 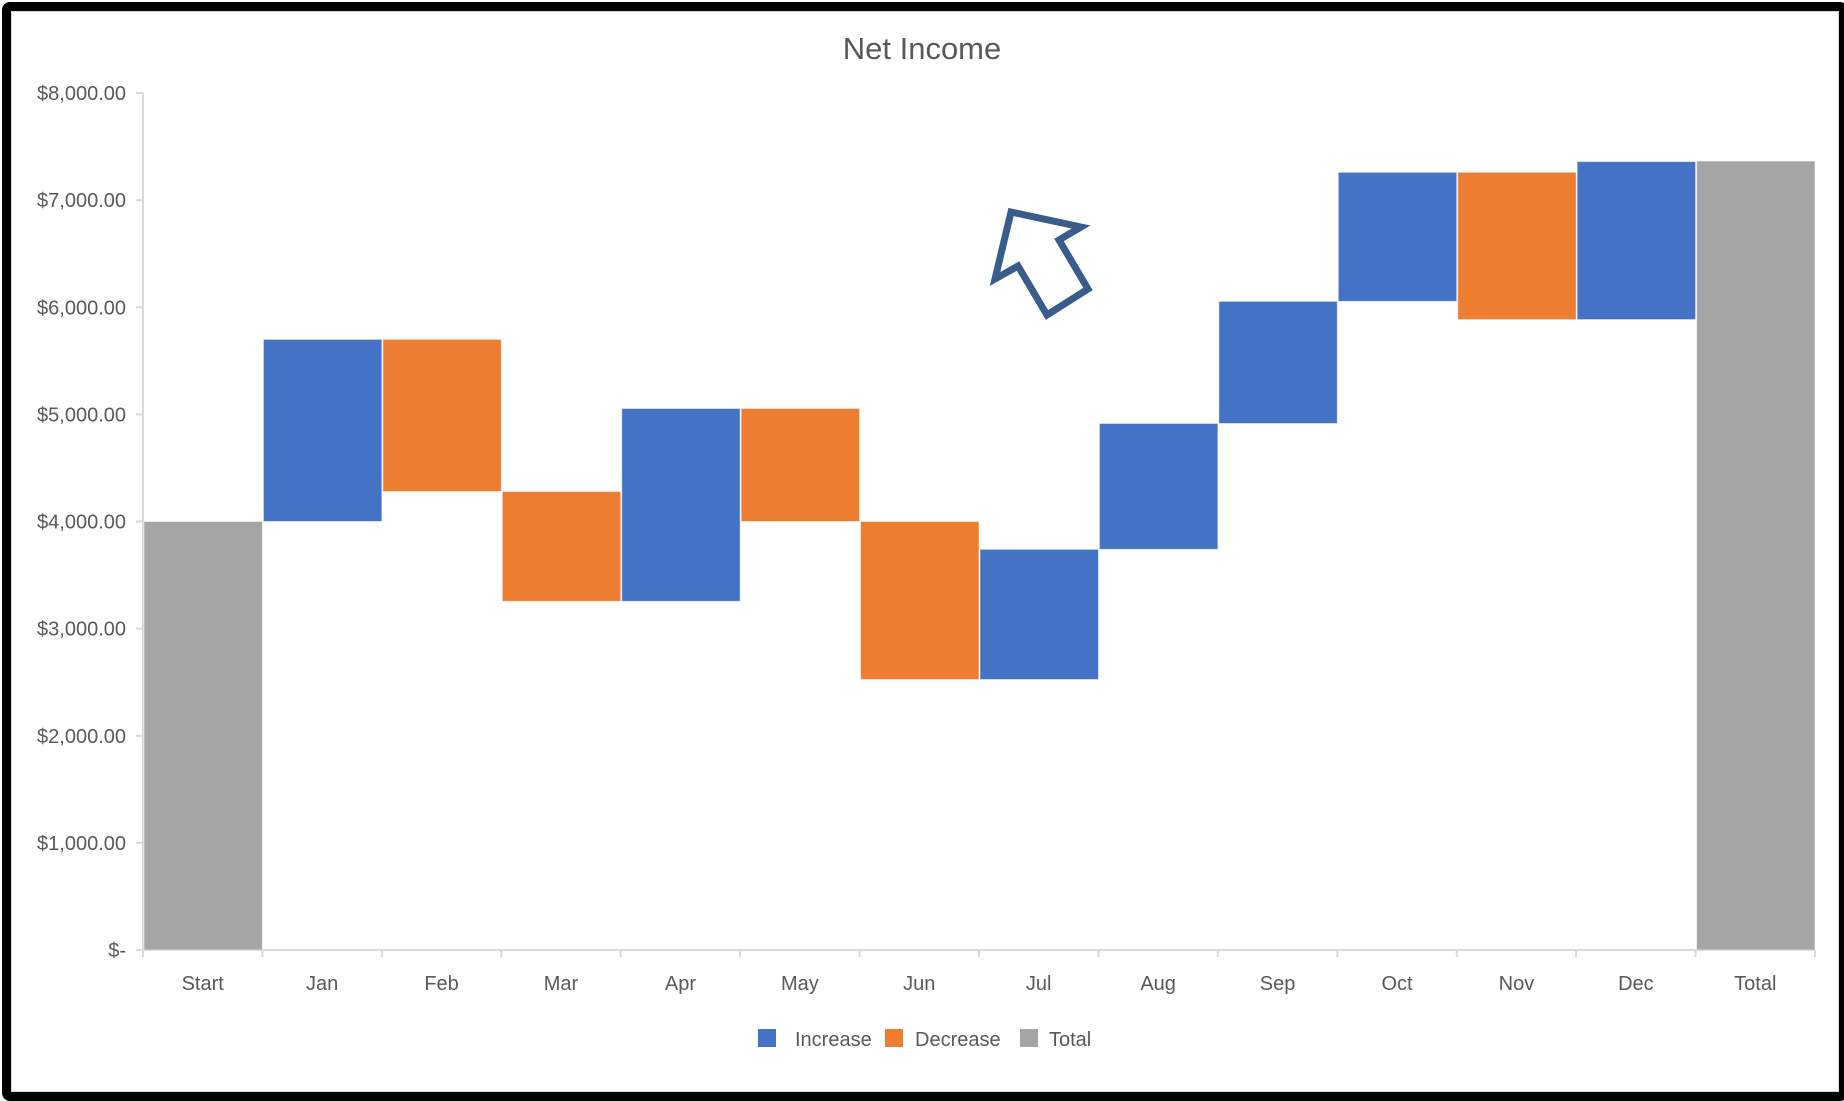 What do you see at coordinates (1517, 246) in the screenshot?
I see `bar-nov` at bounding box center [1517, 246].